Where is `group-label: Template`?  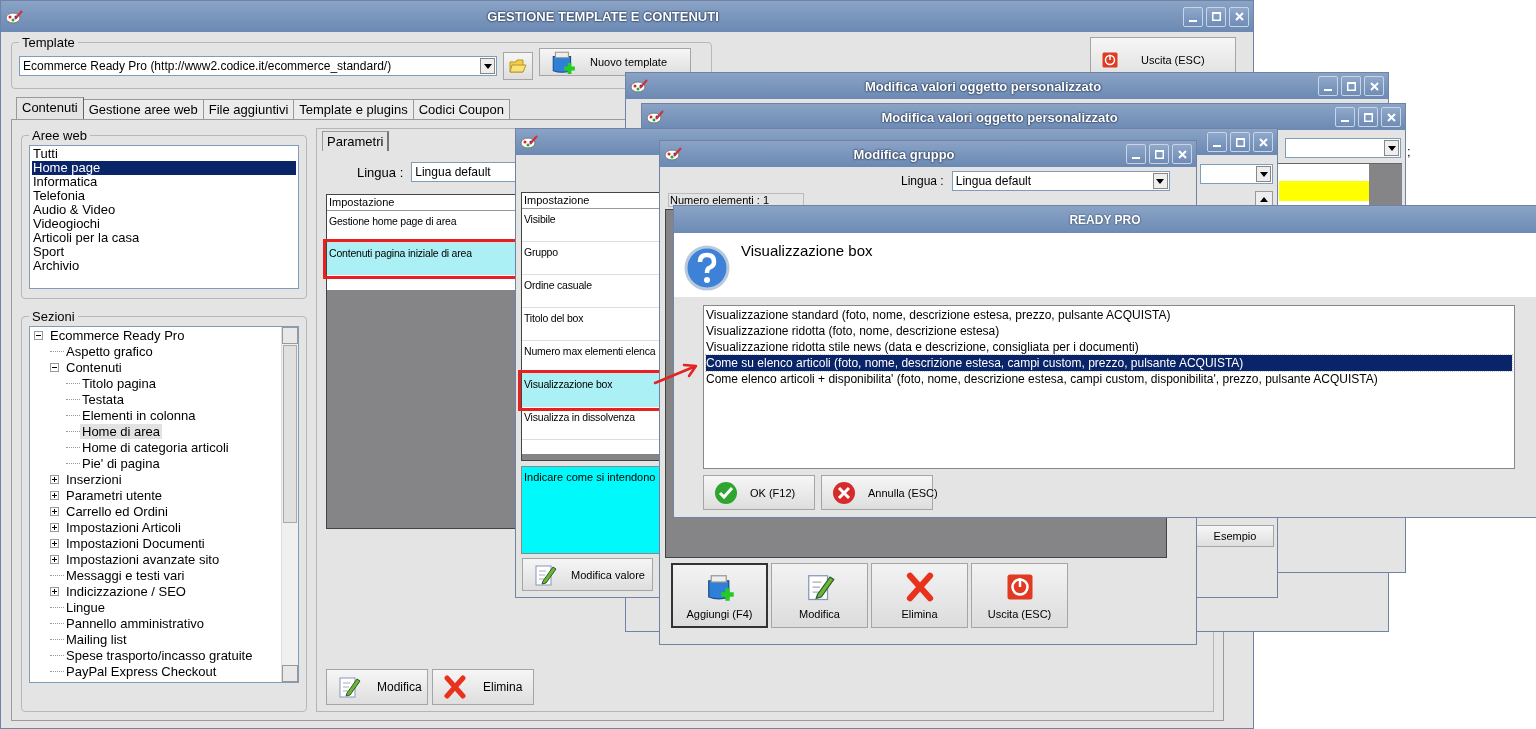
group-label: Template is located at coordinates (48, 42).